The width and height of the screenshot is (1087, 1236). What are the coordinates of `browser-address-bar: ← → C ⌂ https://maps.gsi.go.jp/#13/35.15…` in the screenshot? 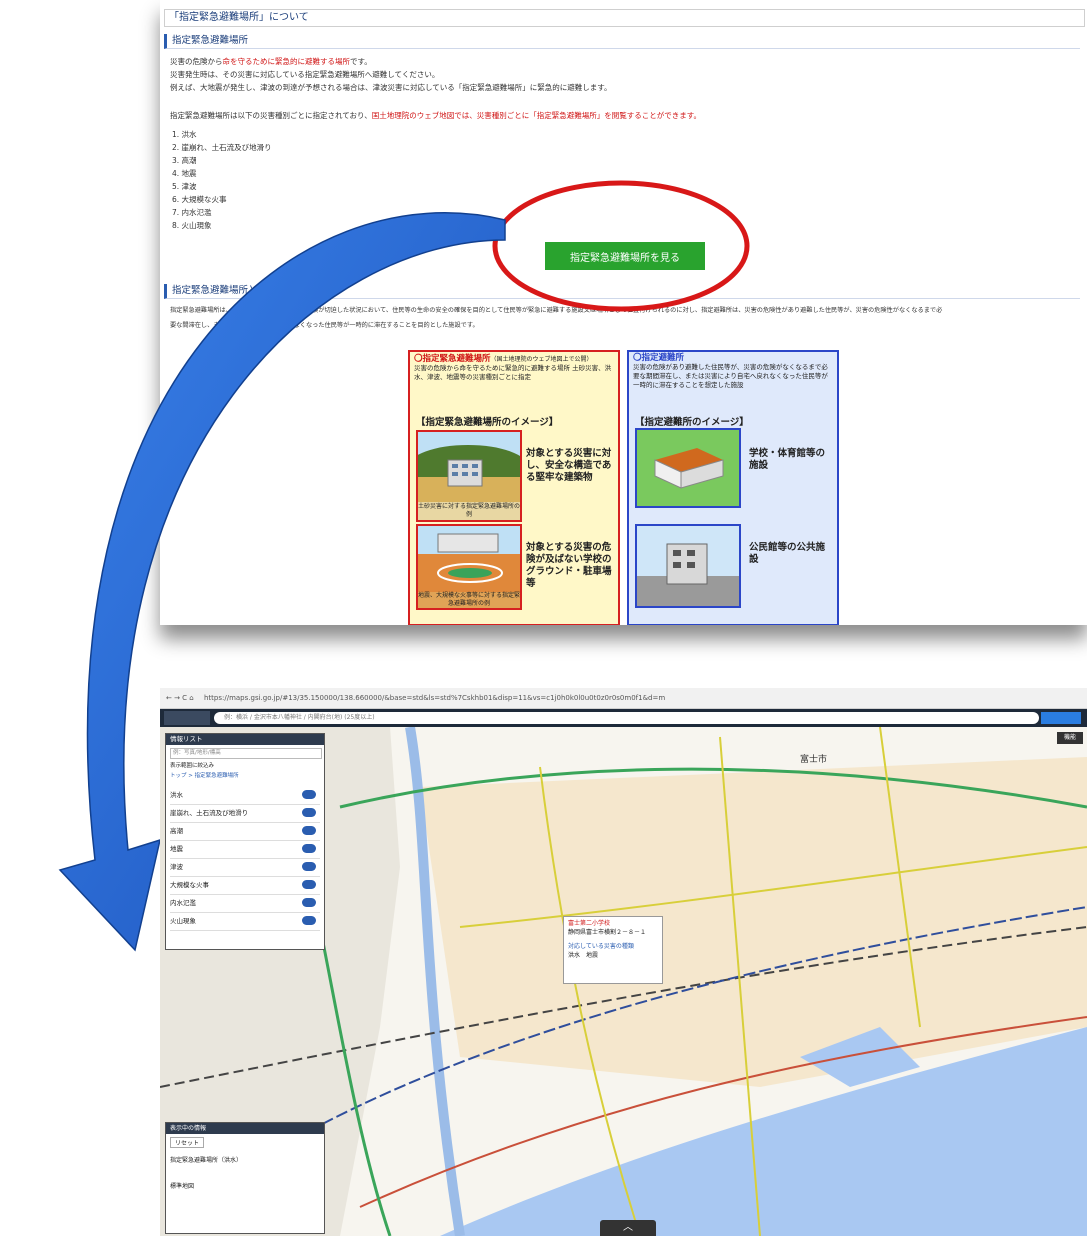 It's located at (623, 698).